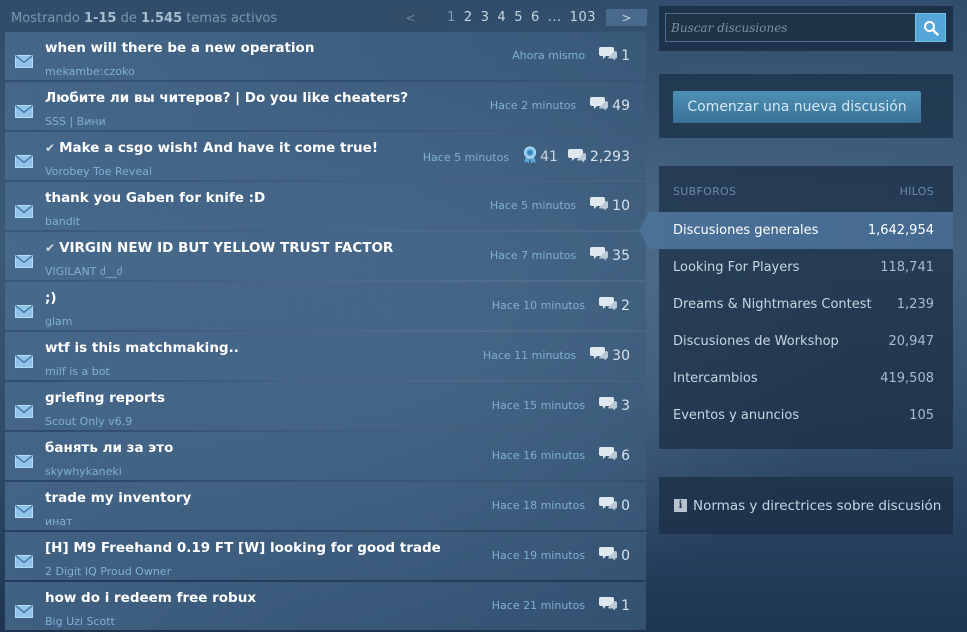 This screenshot has width=967, height=632. What do you see at coordinates (88, 421) in the screenshot?
I see `topic-author: Scout Only v6.9` at bounding box center [88, 421].